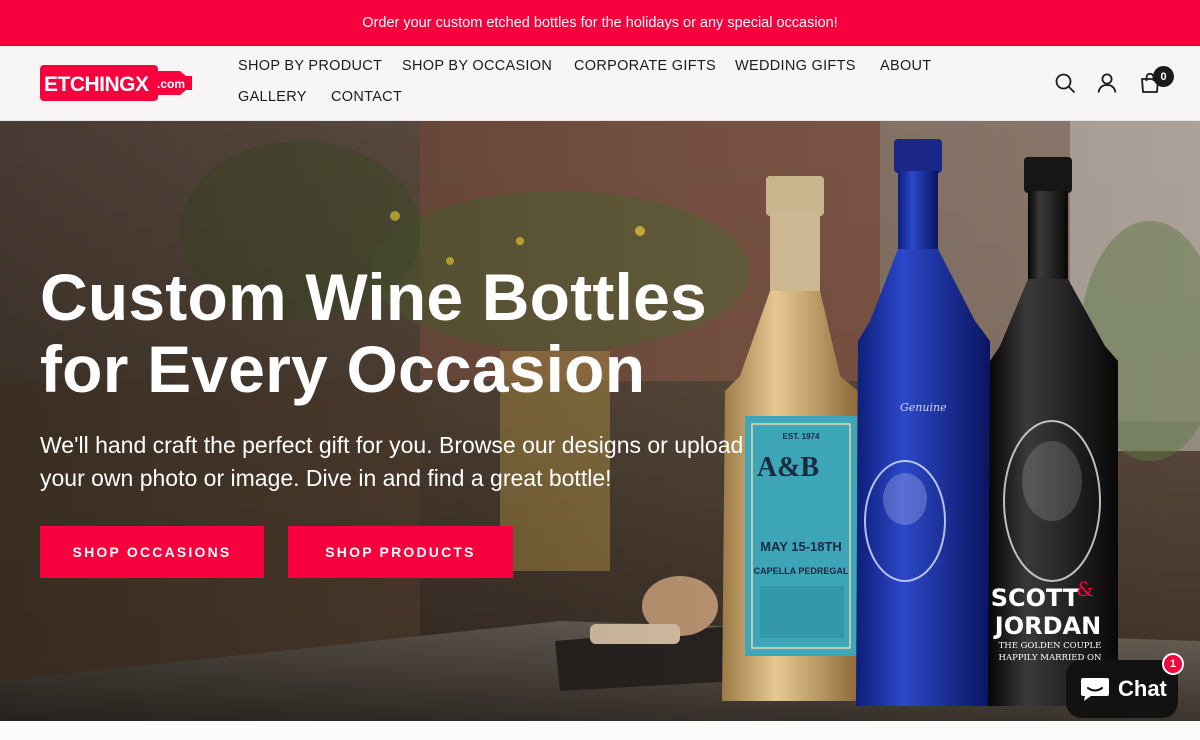  Describe the element at coordinates (96, 84) in the screenshot. I see `logo-text: ETCHINGX` at that location.